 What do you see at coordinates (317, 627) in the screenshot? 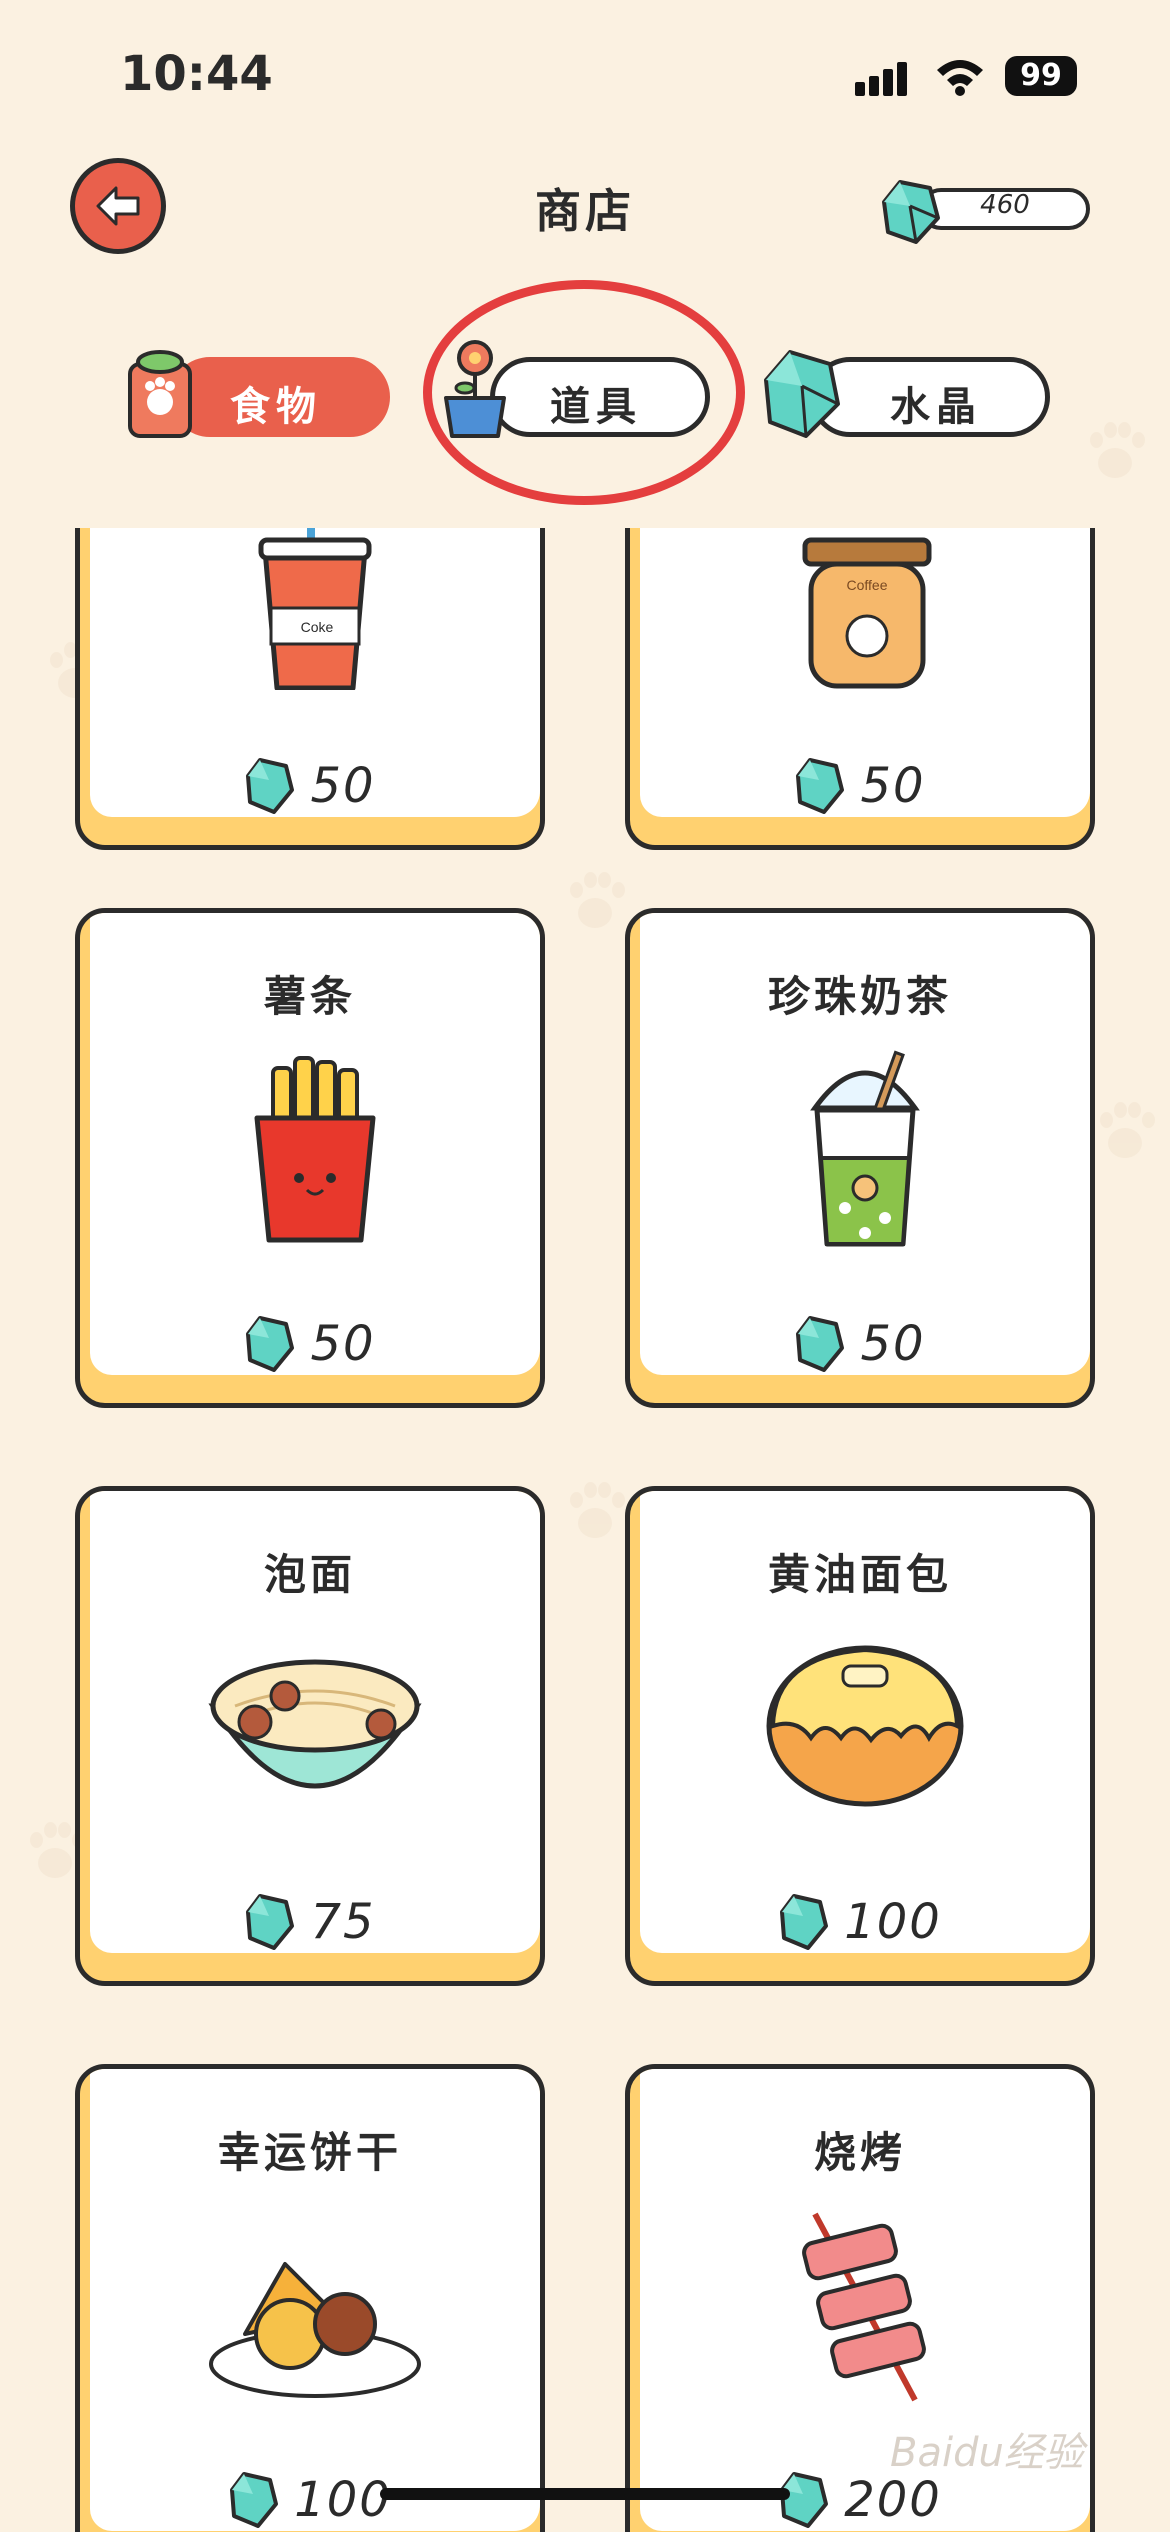
I see `cola-label: Coke` at bounding box center [317, 627].